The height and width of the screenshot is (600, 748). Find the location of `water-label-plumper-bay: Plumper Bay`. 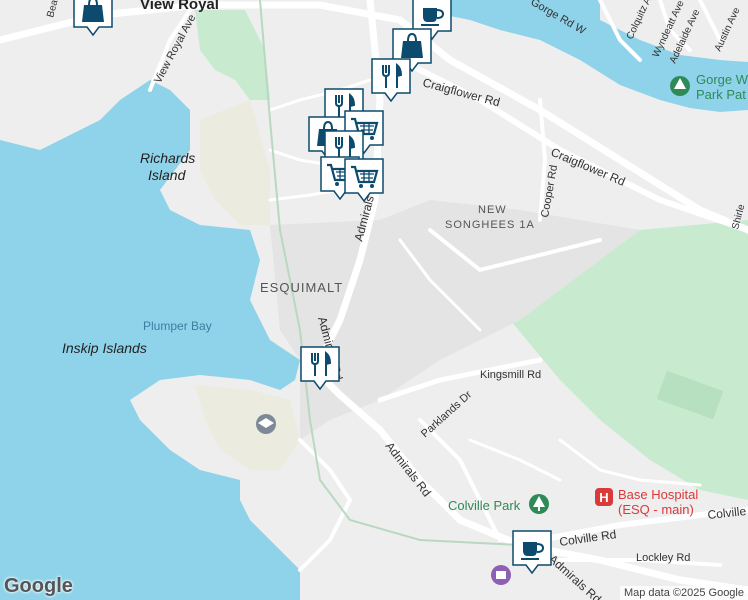

water-label-plumper-bay: Plumper Bay is located at coordinates (177, 326).